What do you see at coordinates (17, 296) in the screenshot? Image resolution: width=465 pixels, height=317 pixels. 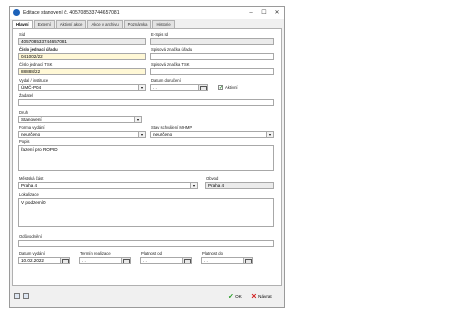 I see `print-icon` at bounding box center [17, 296].